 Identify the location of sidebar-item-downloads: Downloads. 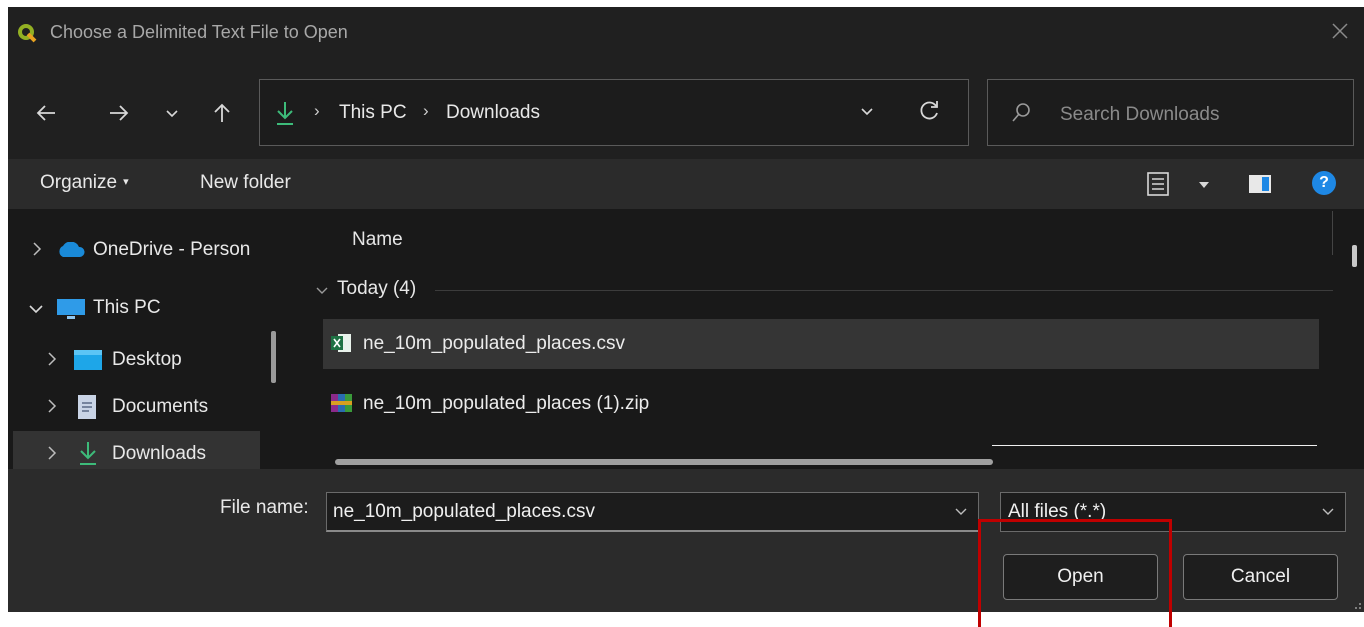
(136, 450).